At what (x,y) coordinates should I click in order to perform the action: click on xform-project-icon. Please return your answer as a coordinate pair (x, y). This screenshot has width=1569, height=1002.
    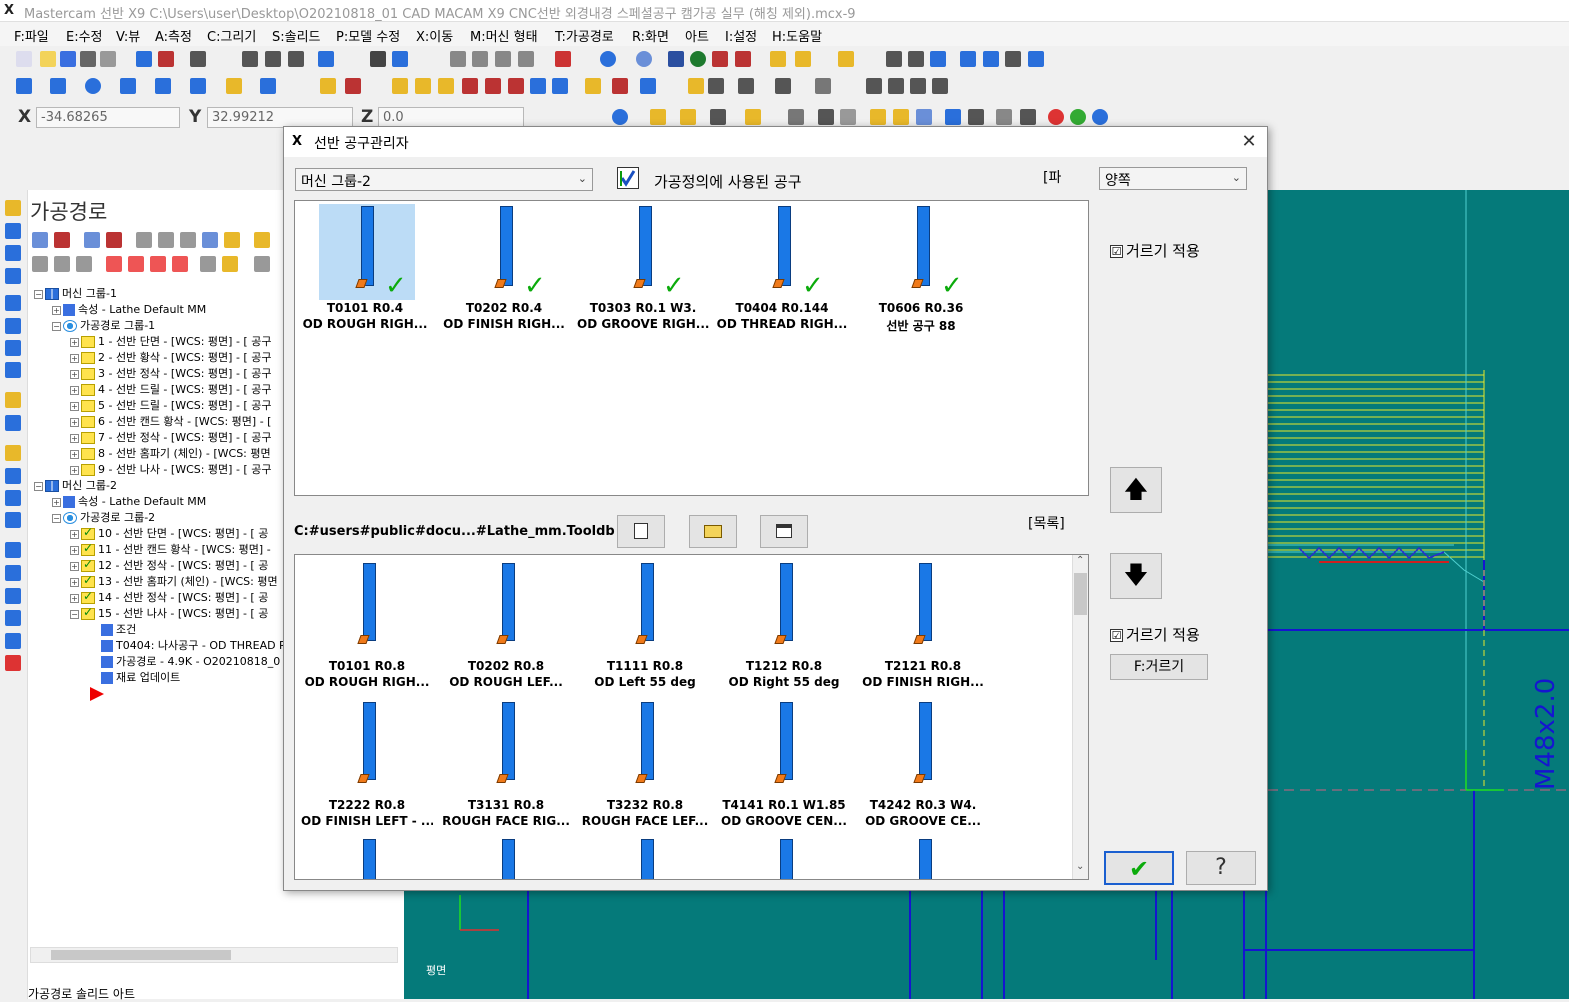
    Looking at the image, I should click on (560, 86).